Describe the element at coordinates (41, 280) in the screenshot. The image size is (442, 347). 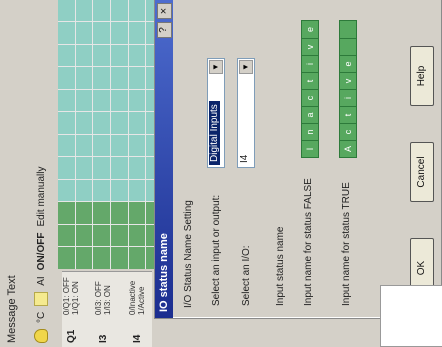
I see `ai-label: AI` at that location.